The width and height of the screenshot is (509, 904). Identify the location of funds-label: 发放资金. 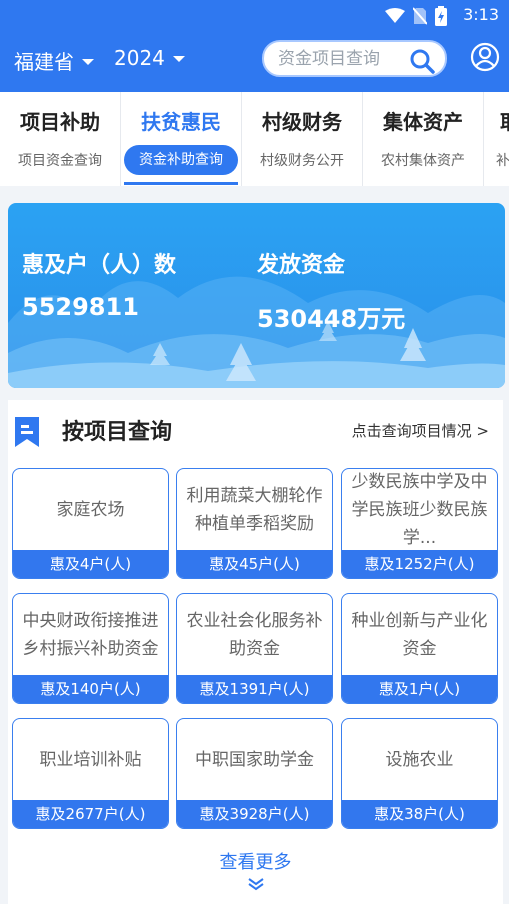
(301, 265).